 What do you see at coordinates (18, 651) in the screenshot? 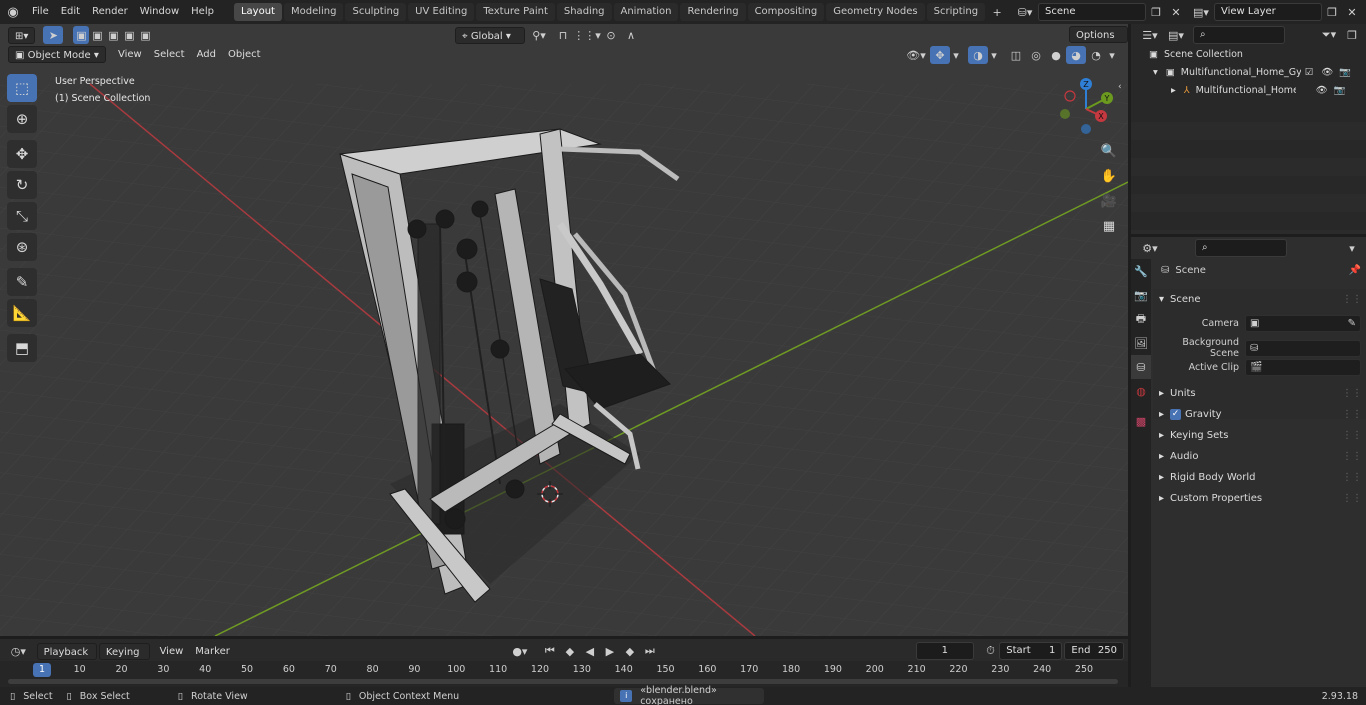
I see `timeline-editor-icon: ◷▾` at bounding box center [18, 651].